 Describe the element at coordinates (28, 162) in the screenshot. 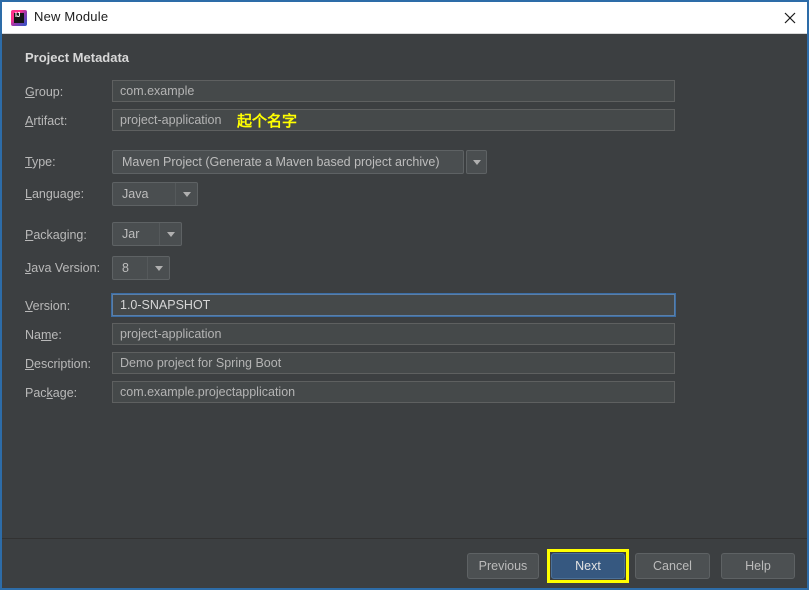

I see `label-type-mnemonic: T` at that location.